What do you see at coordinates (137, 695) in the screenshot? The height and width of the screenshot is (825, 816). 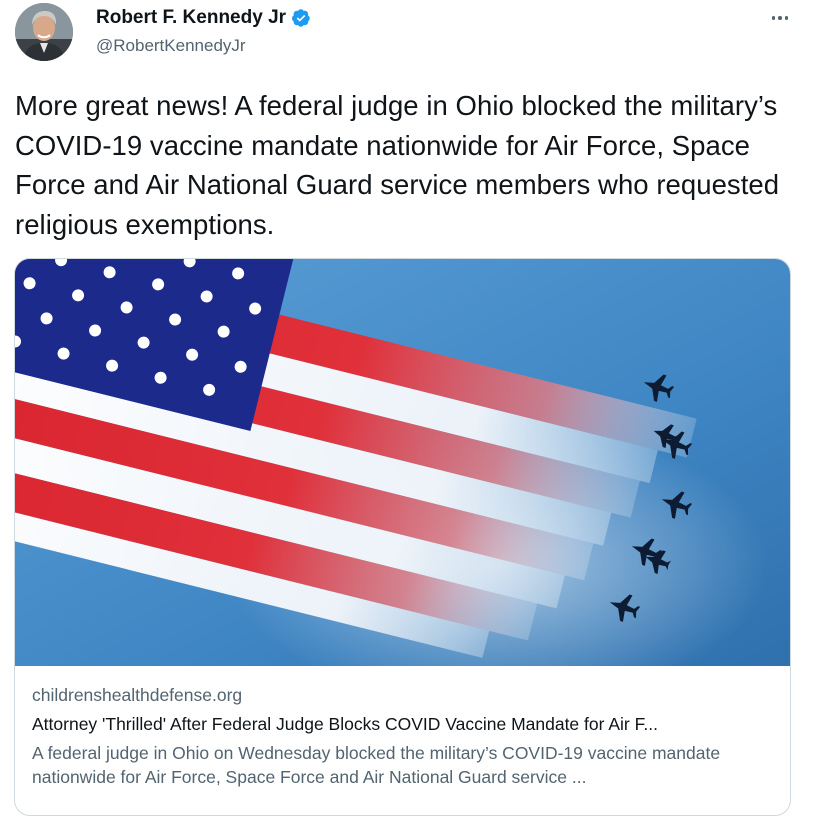 I see `link-domain: childrenshealthdefense.org` at bounding box center [137, 695].